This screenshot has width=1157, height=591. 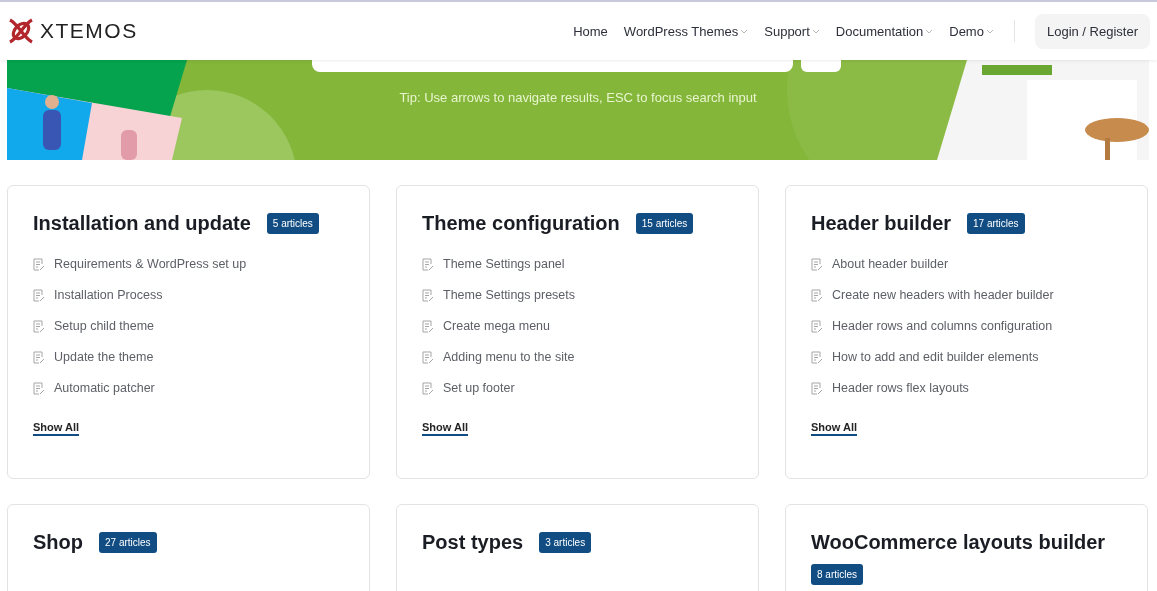 What do you see at coordinates (142, 223) in the screenshot?
I see `category-title: Installation and update` at bounding box center [142, 223].